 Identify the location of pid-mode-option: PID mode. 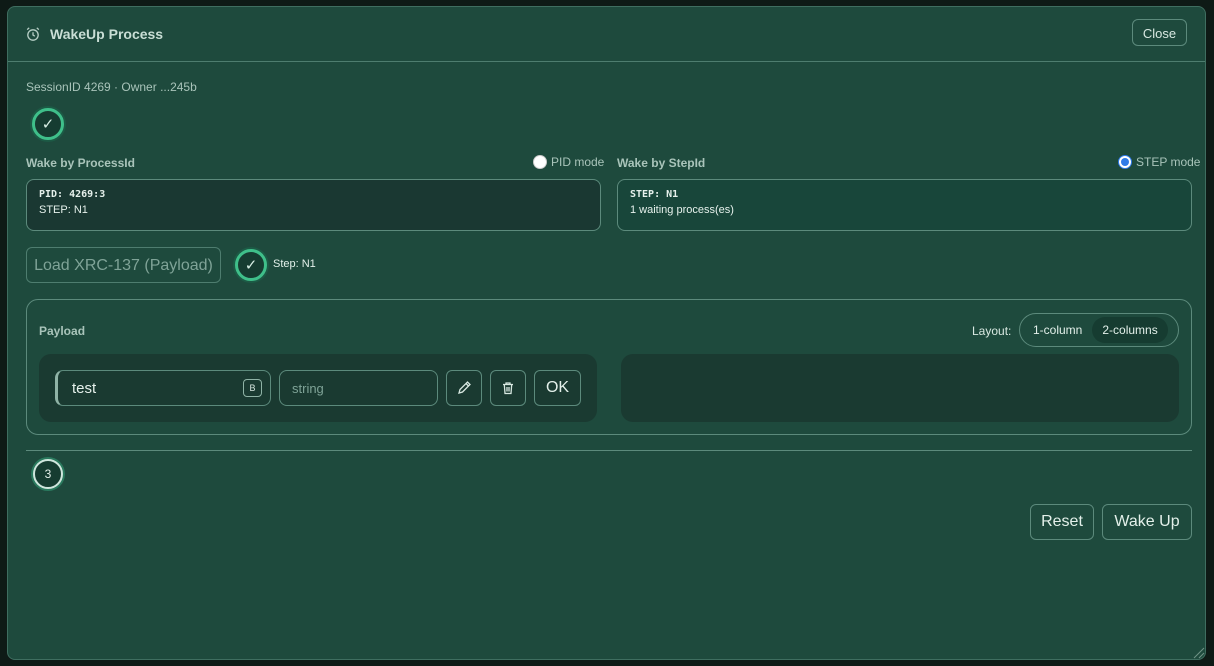
(568, 162).